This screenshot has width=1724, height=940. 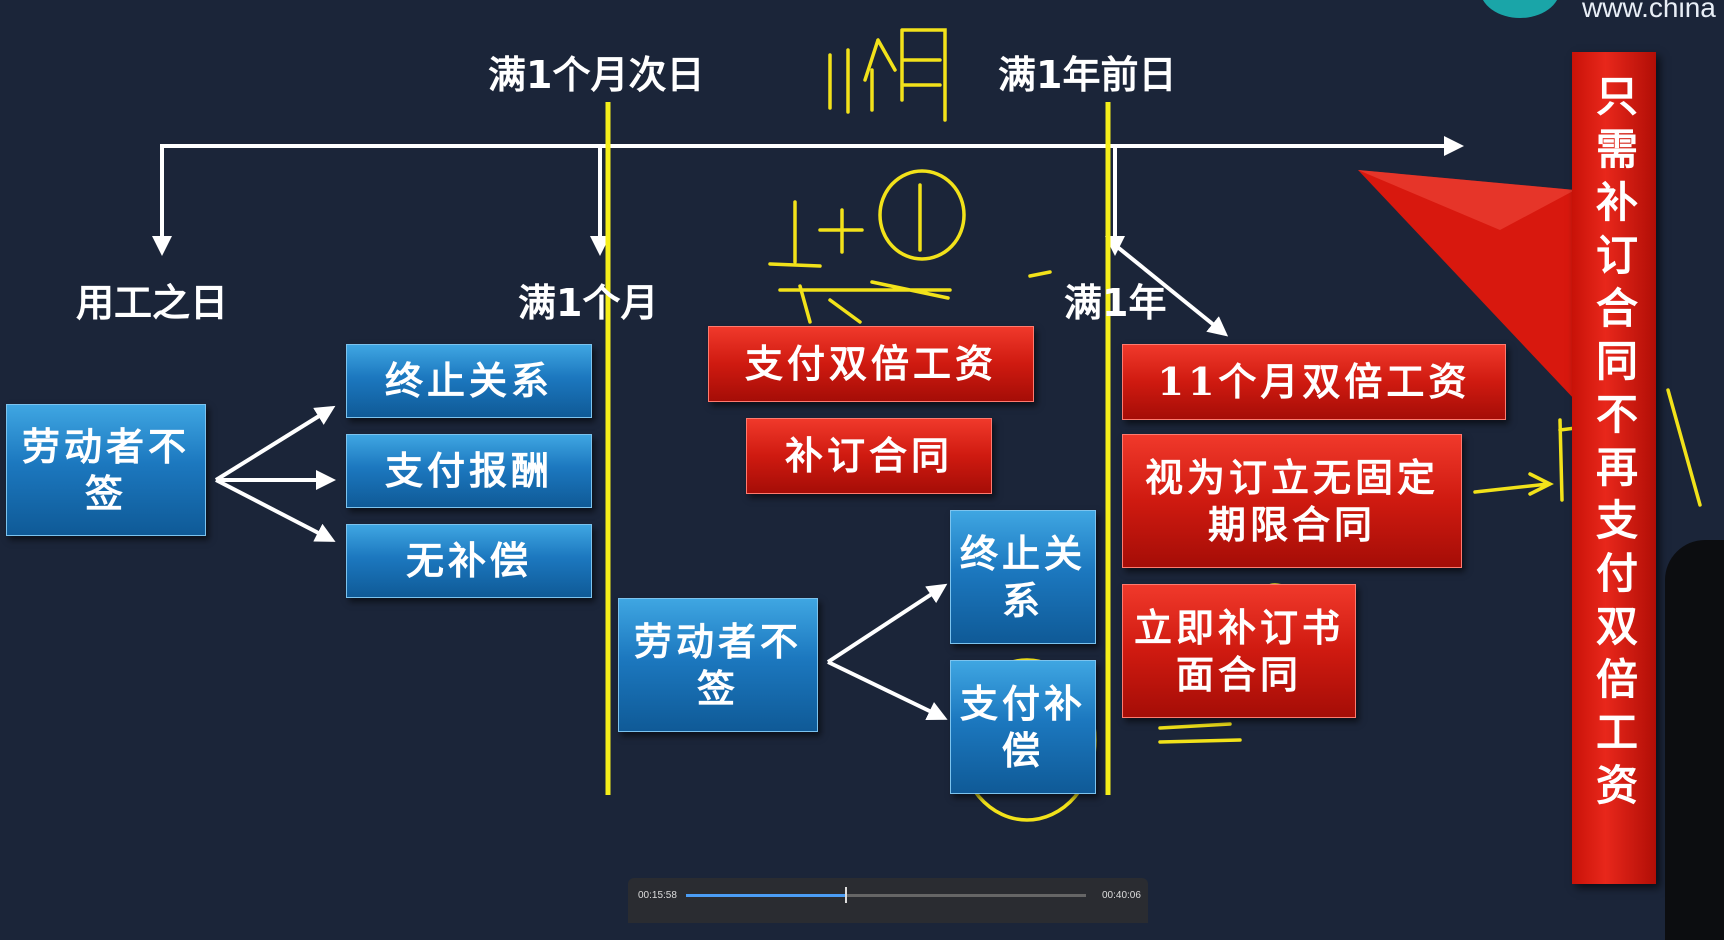 What do you see at coordinates (1239, 651) in the screenshot?
I see `right-sign-written-contract: 立即补订书面合同` at bounding box center [1239, 651].